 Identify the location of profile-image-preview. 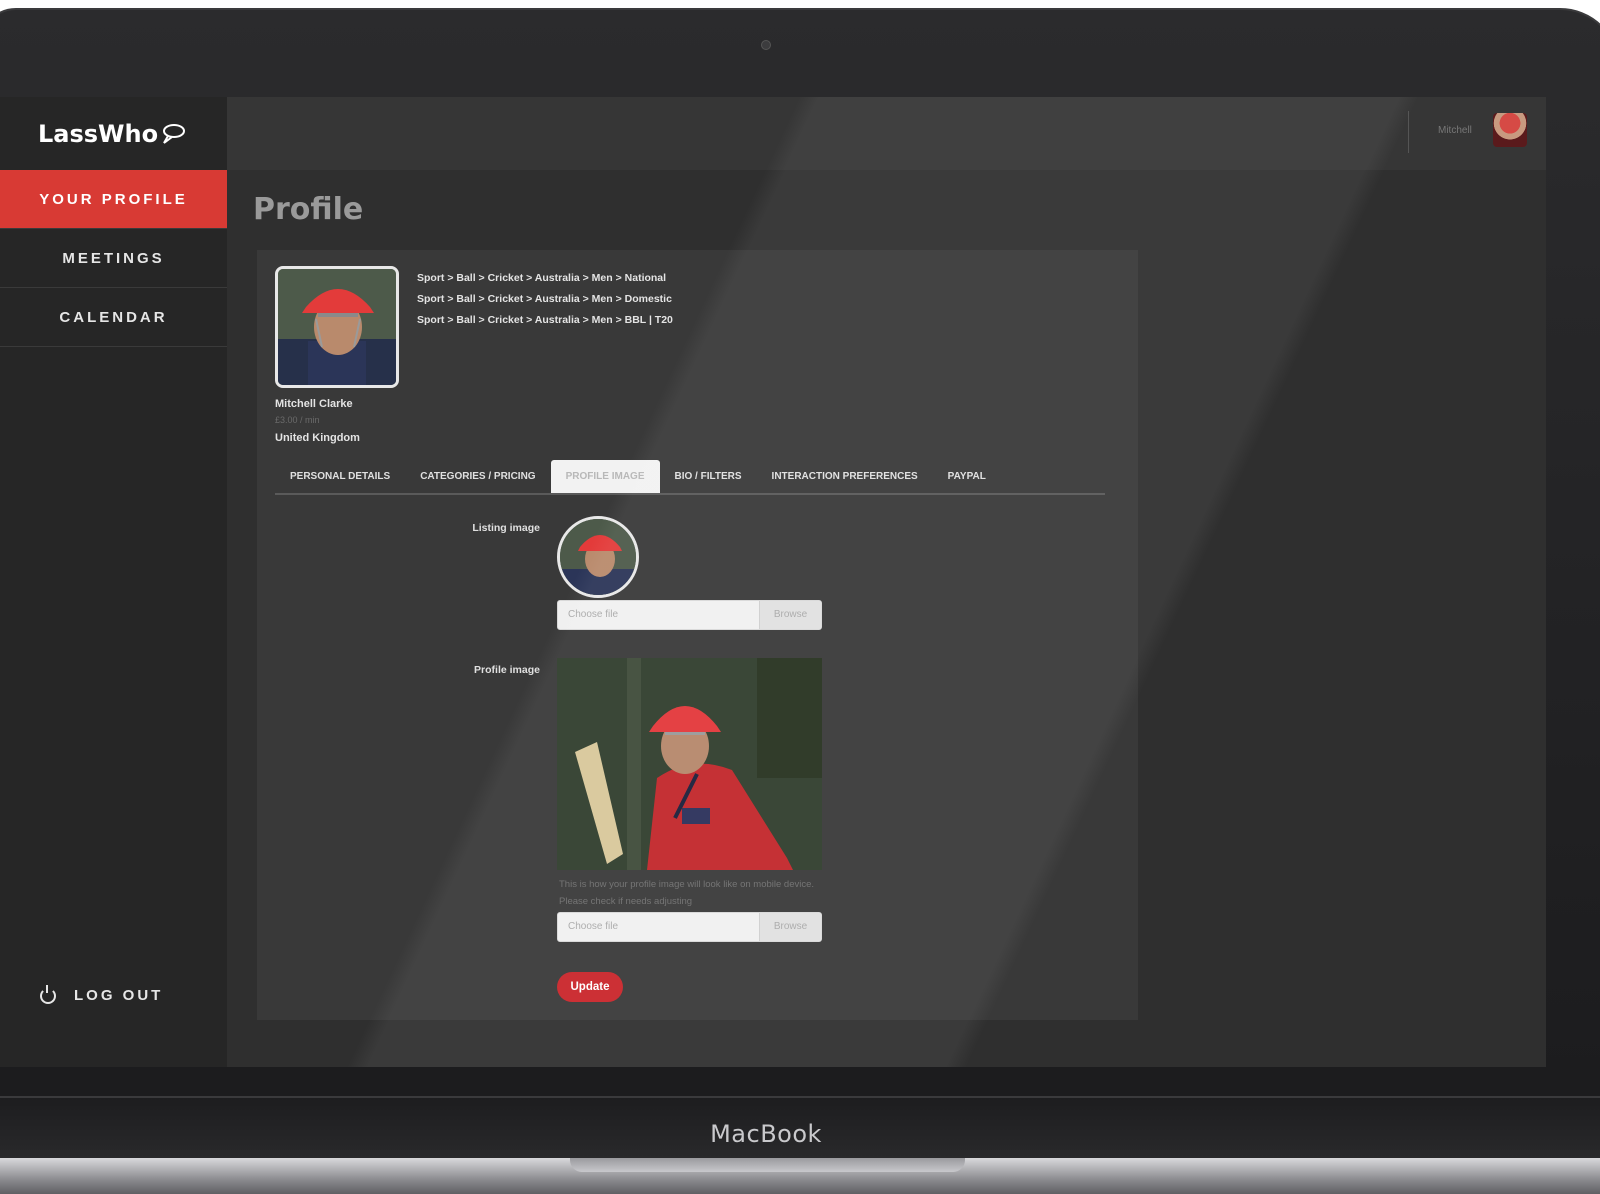
(689, 764).